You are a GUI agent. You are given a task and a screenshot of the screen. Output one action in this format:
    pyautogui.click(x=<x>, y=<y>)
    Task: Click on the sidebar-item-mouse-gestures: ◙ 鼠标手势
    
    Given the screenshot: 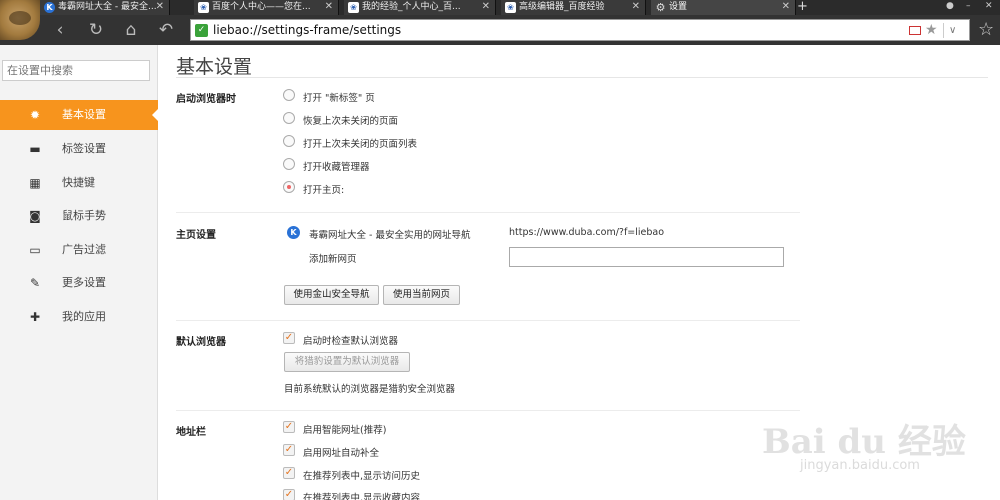 What is the action you would take?
    pyautogui.click(x=79, y=216)
    